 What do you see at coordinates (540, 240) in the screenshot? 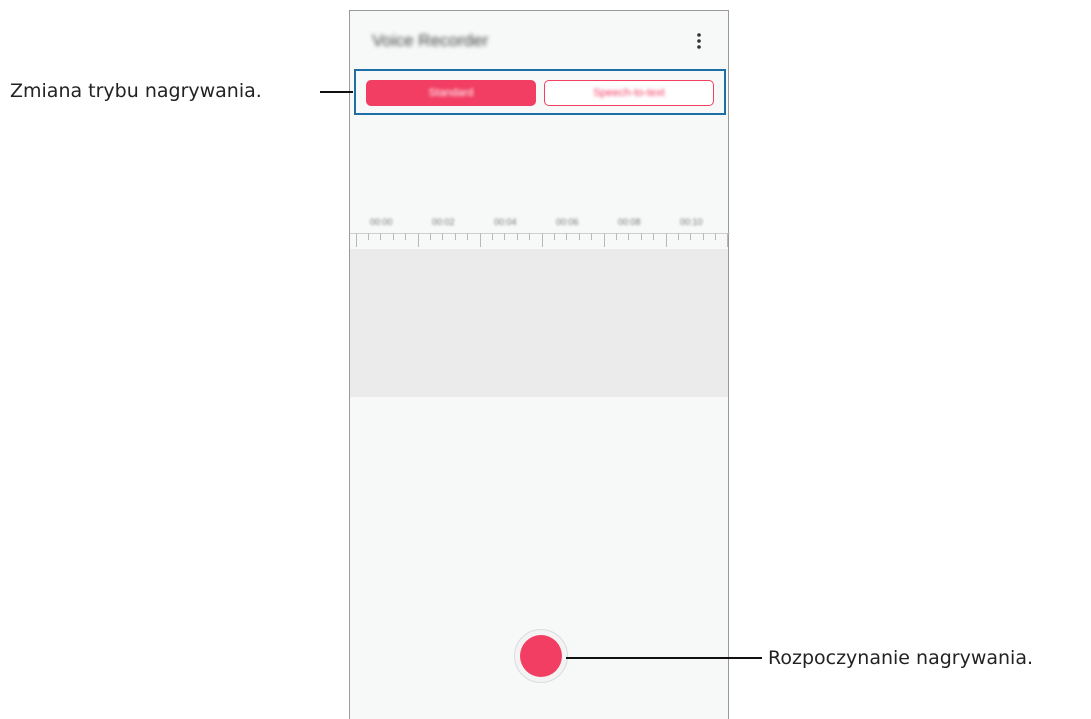
I see `timeline-ruler` at bounding box center [540, 240].